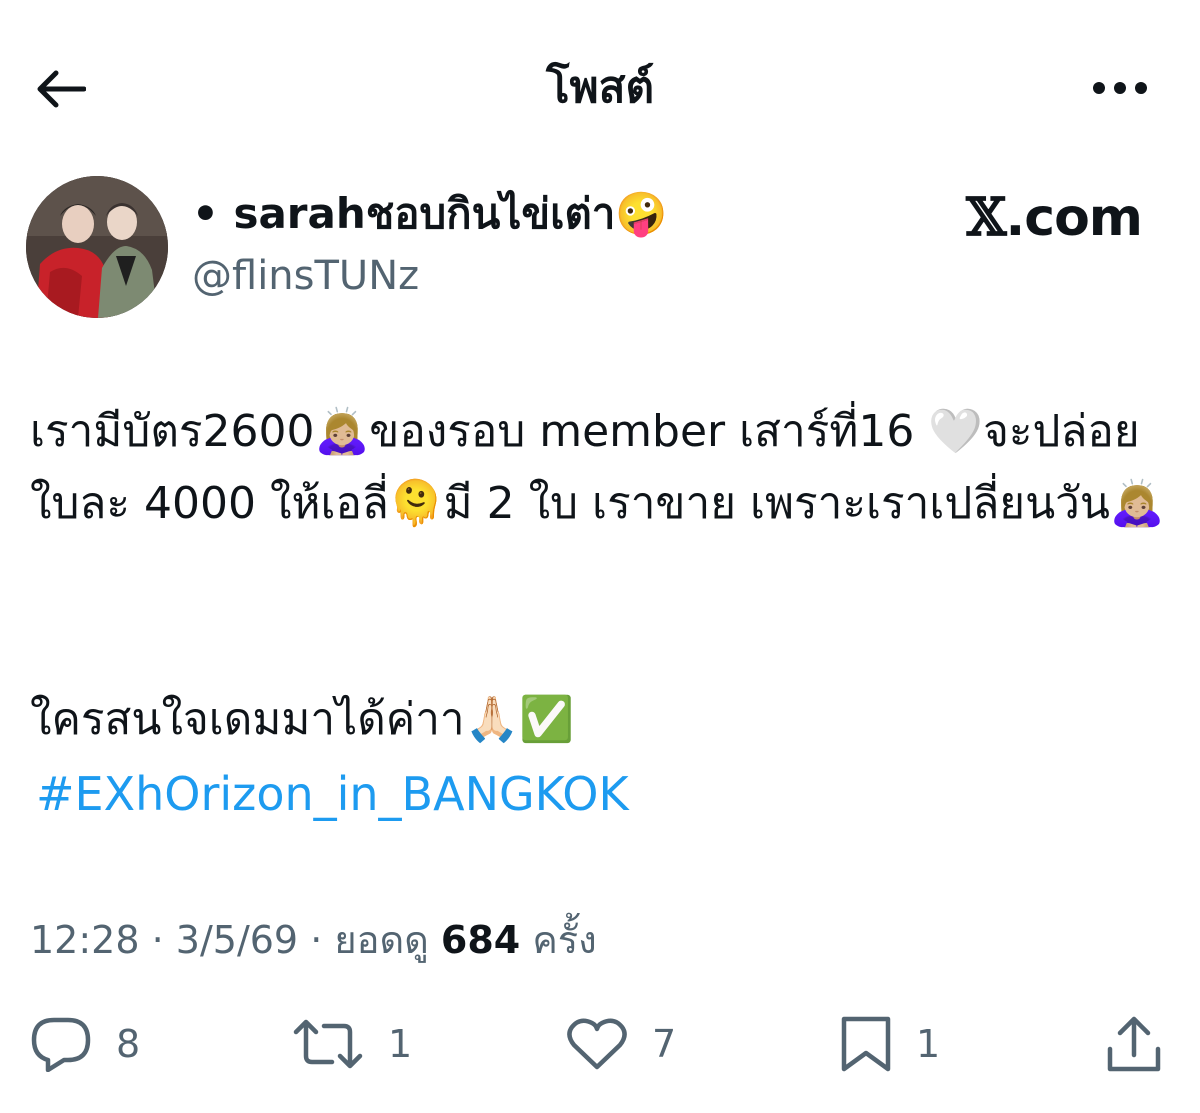 The width and height of the screenshot is (1200, 1113). I want to click on more-horizontal-icon, so click(1120, 88).